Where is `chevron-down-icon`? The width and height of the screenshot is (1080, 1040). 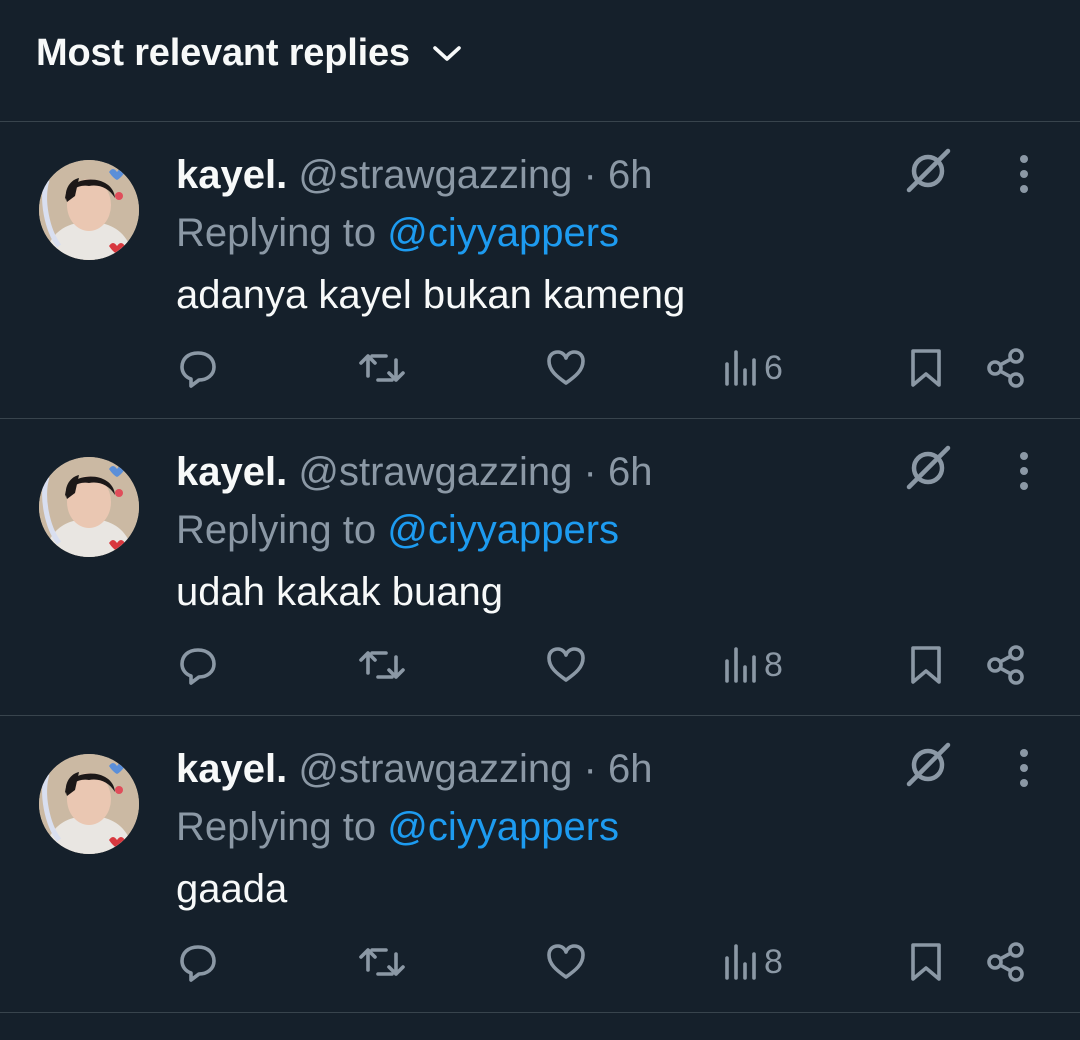
chevron-down-icon is located at coordinates (447, 54).